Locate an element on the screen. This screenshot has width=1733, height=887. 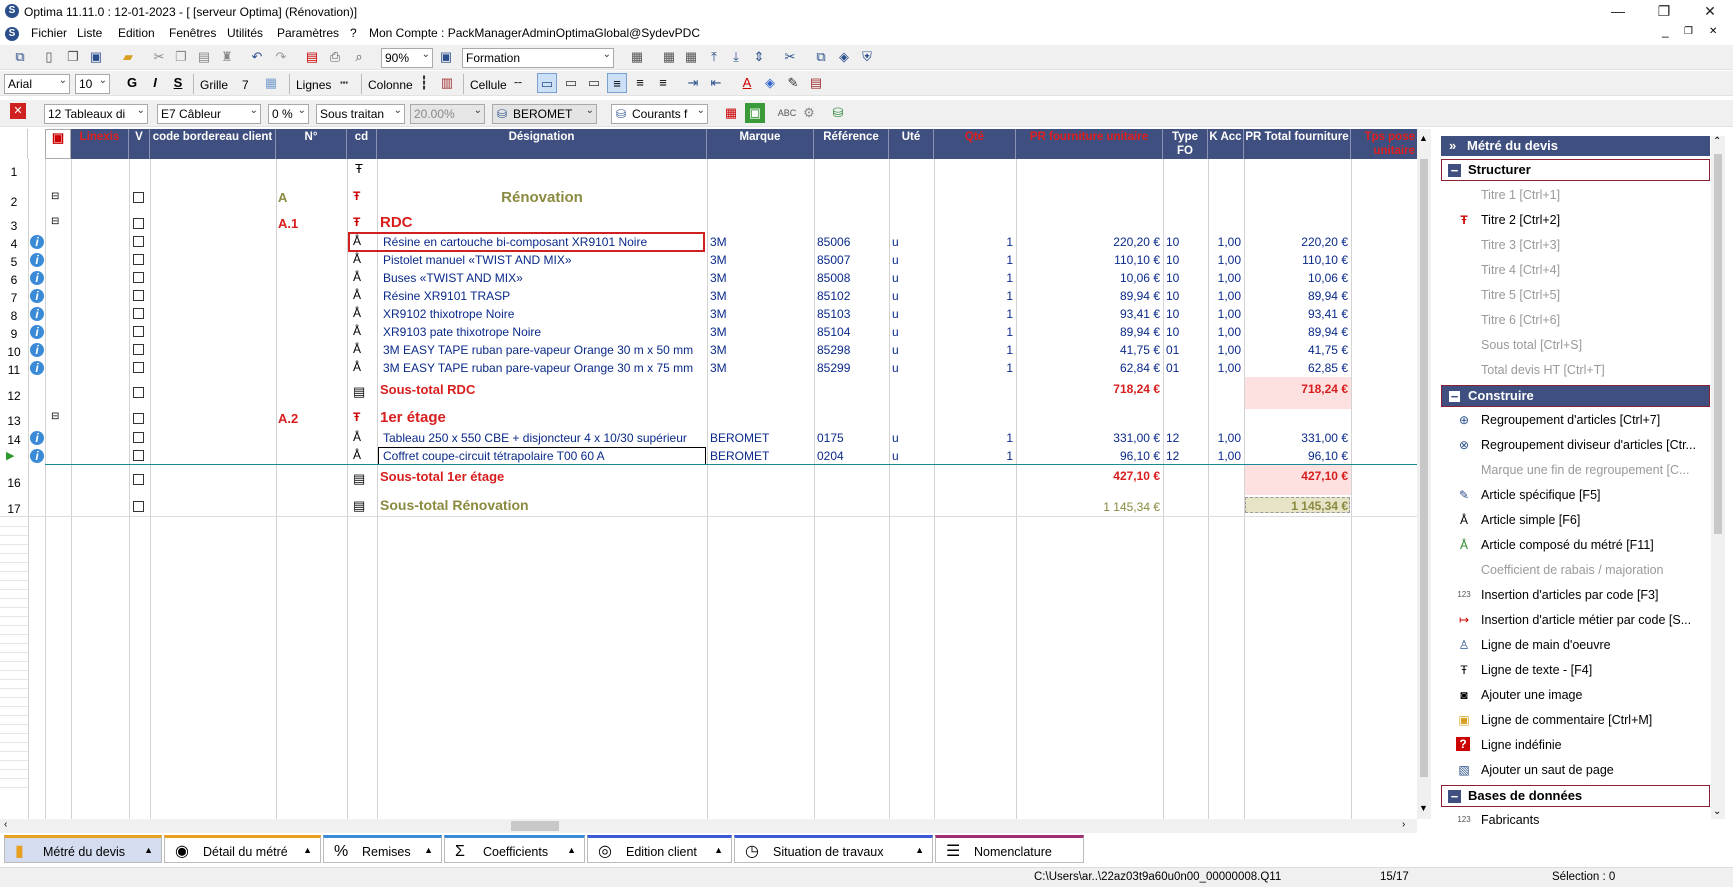
scroll-left-icon: ‹ is located at coordinates (5, 824).